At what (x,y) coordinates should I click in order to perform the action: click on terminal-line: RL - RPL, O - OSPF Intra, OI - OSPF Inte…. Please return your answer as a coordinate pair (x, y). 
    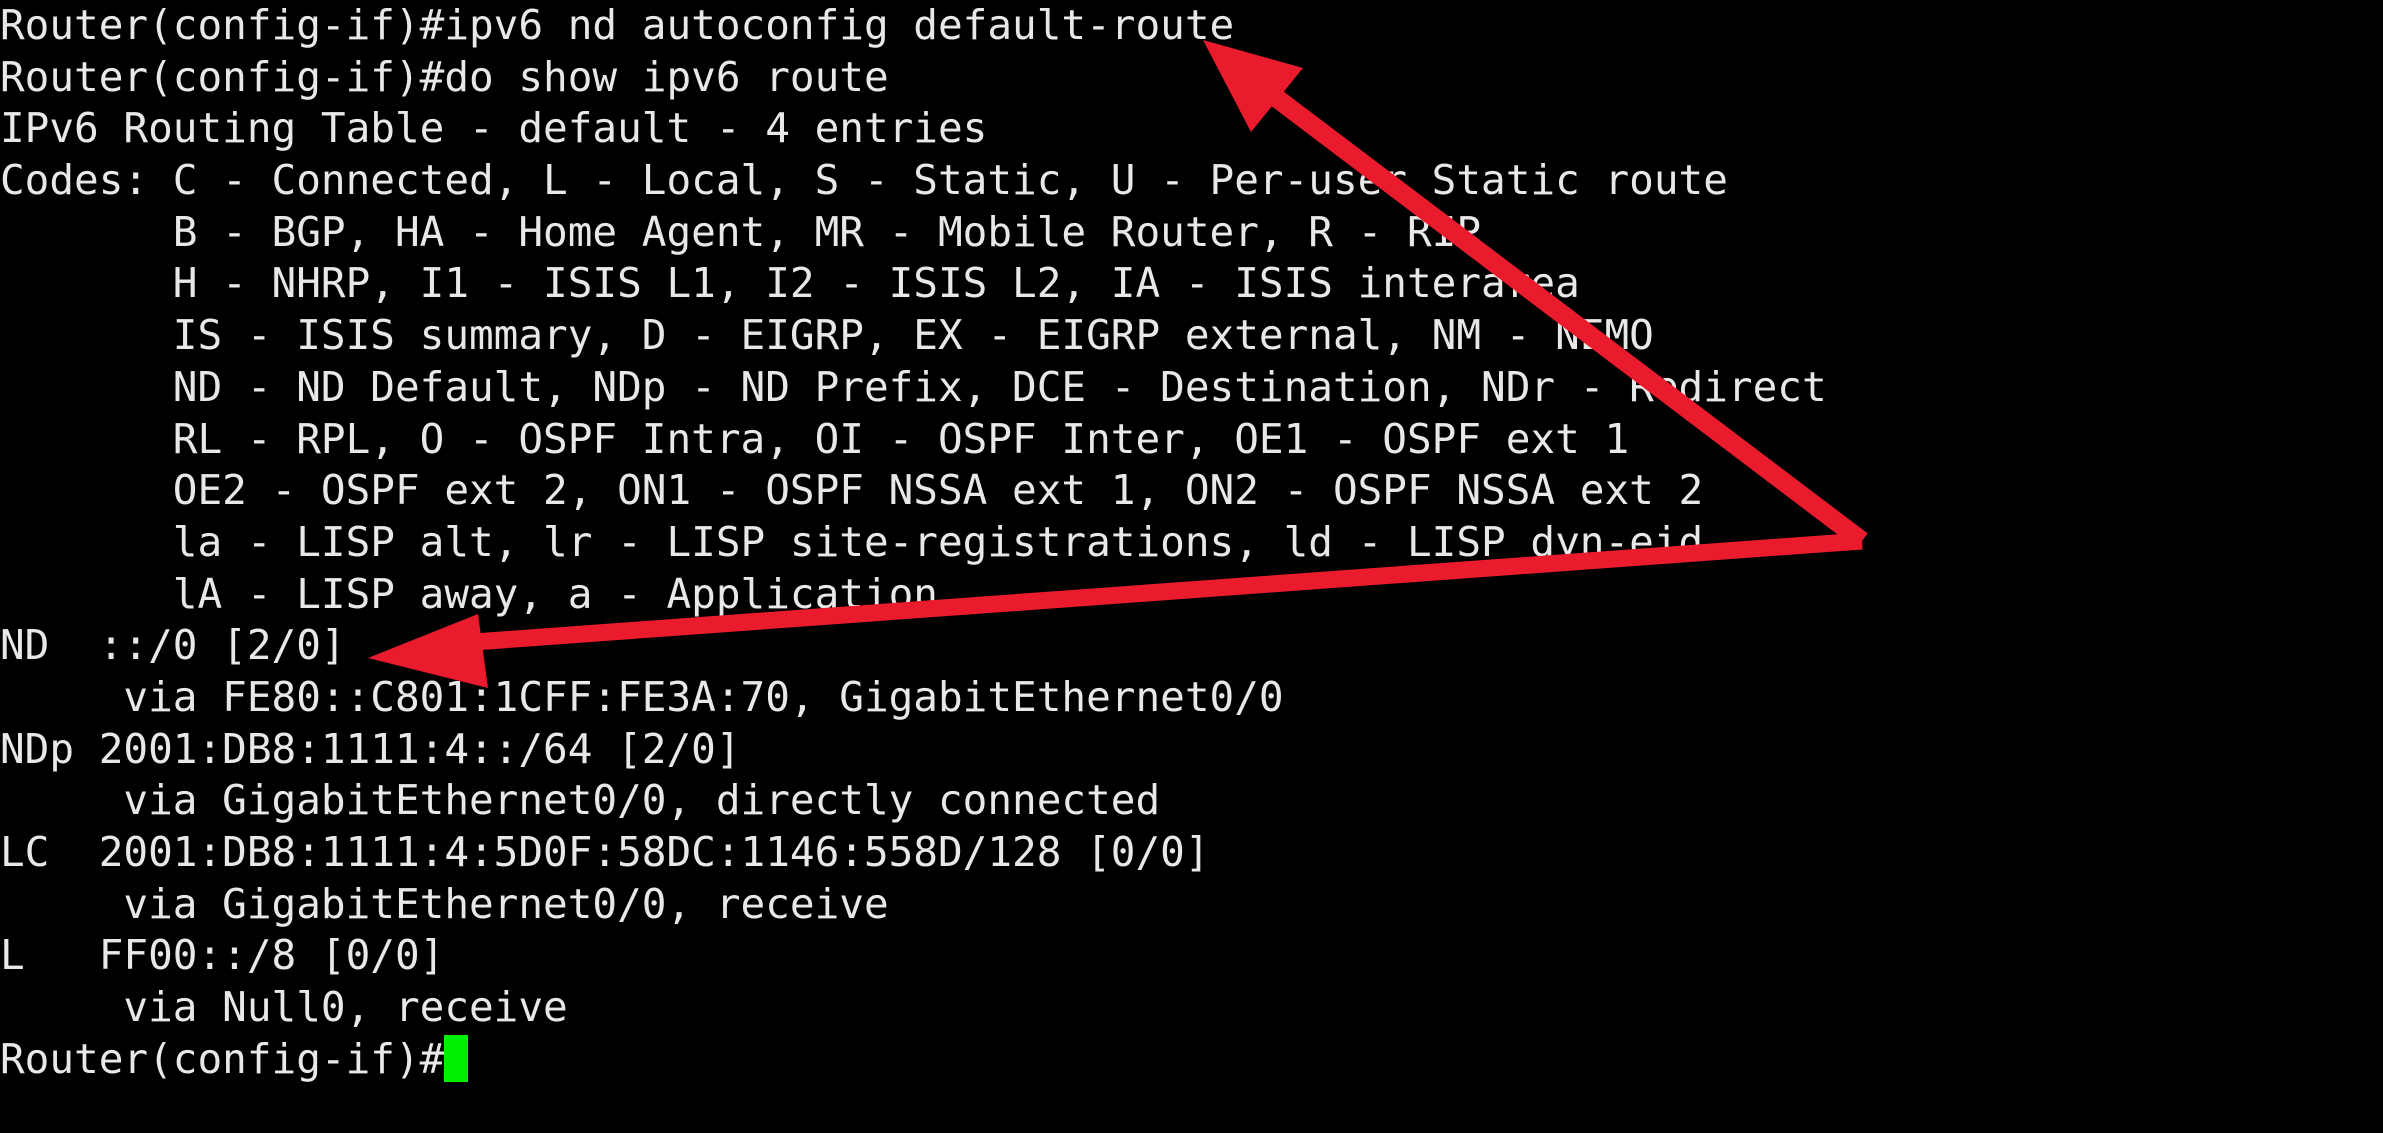
    Looking at the image, I should click on (815, 438).